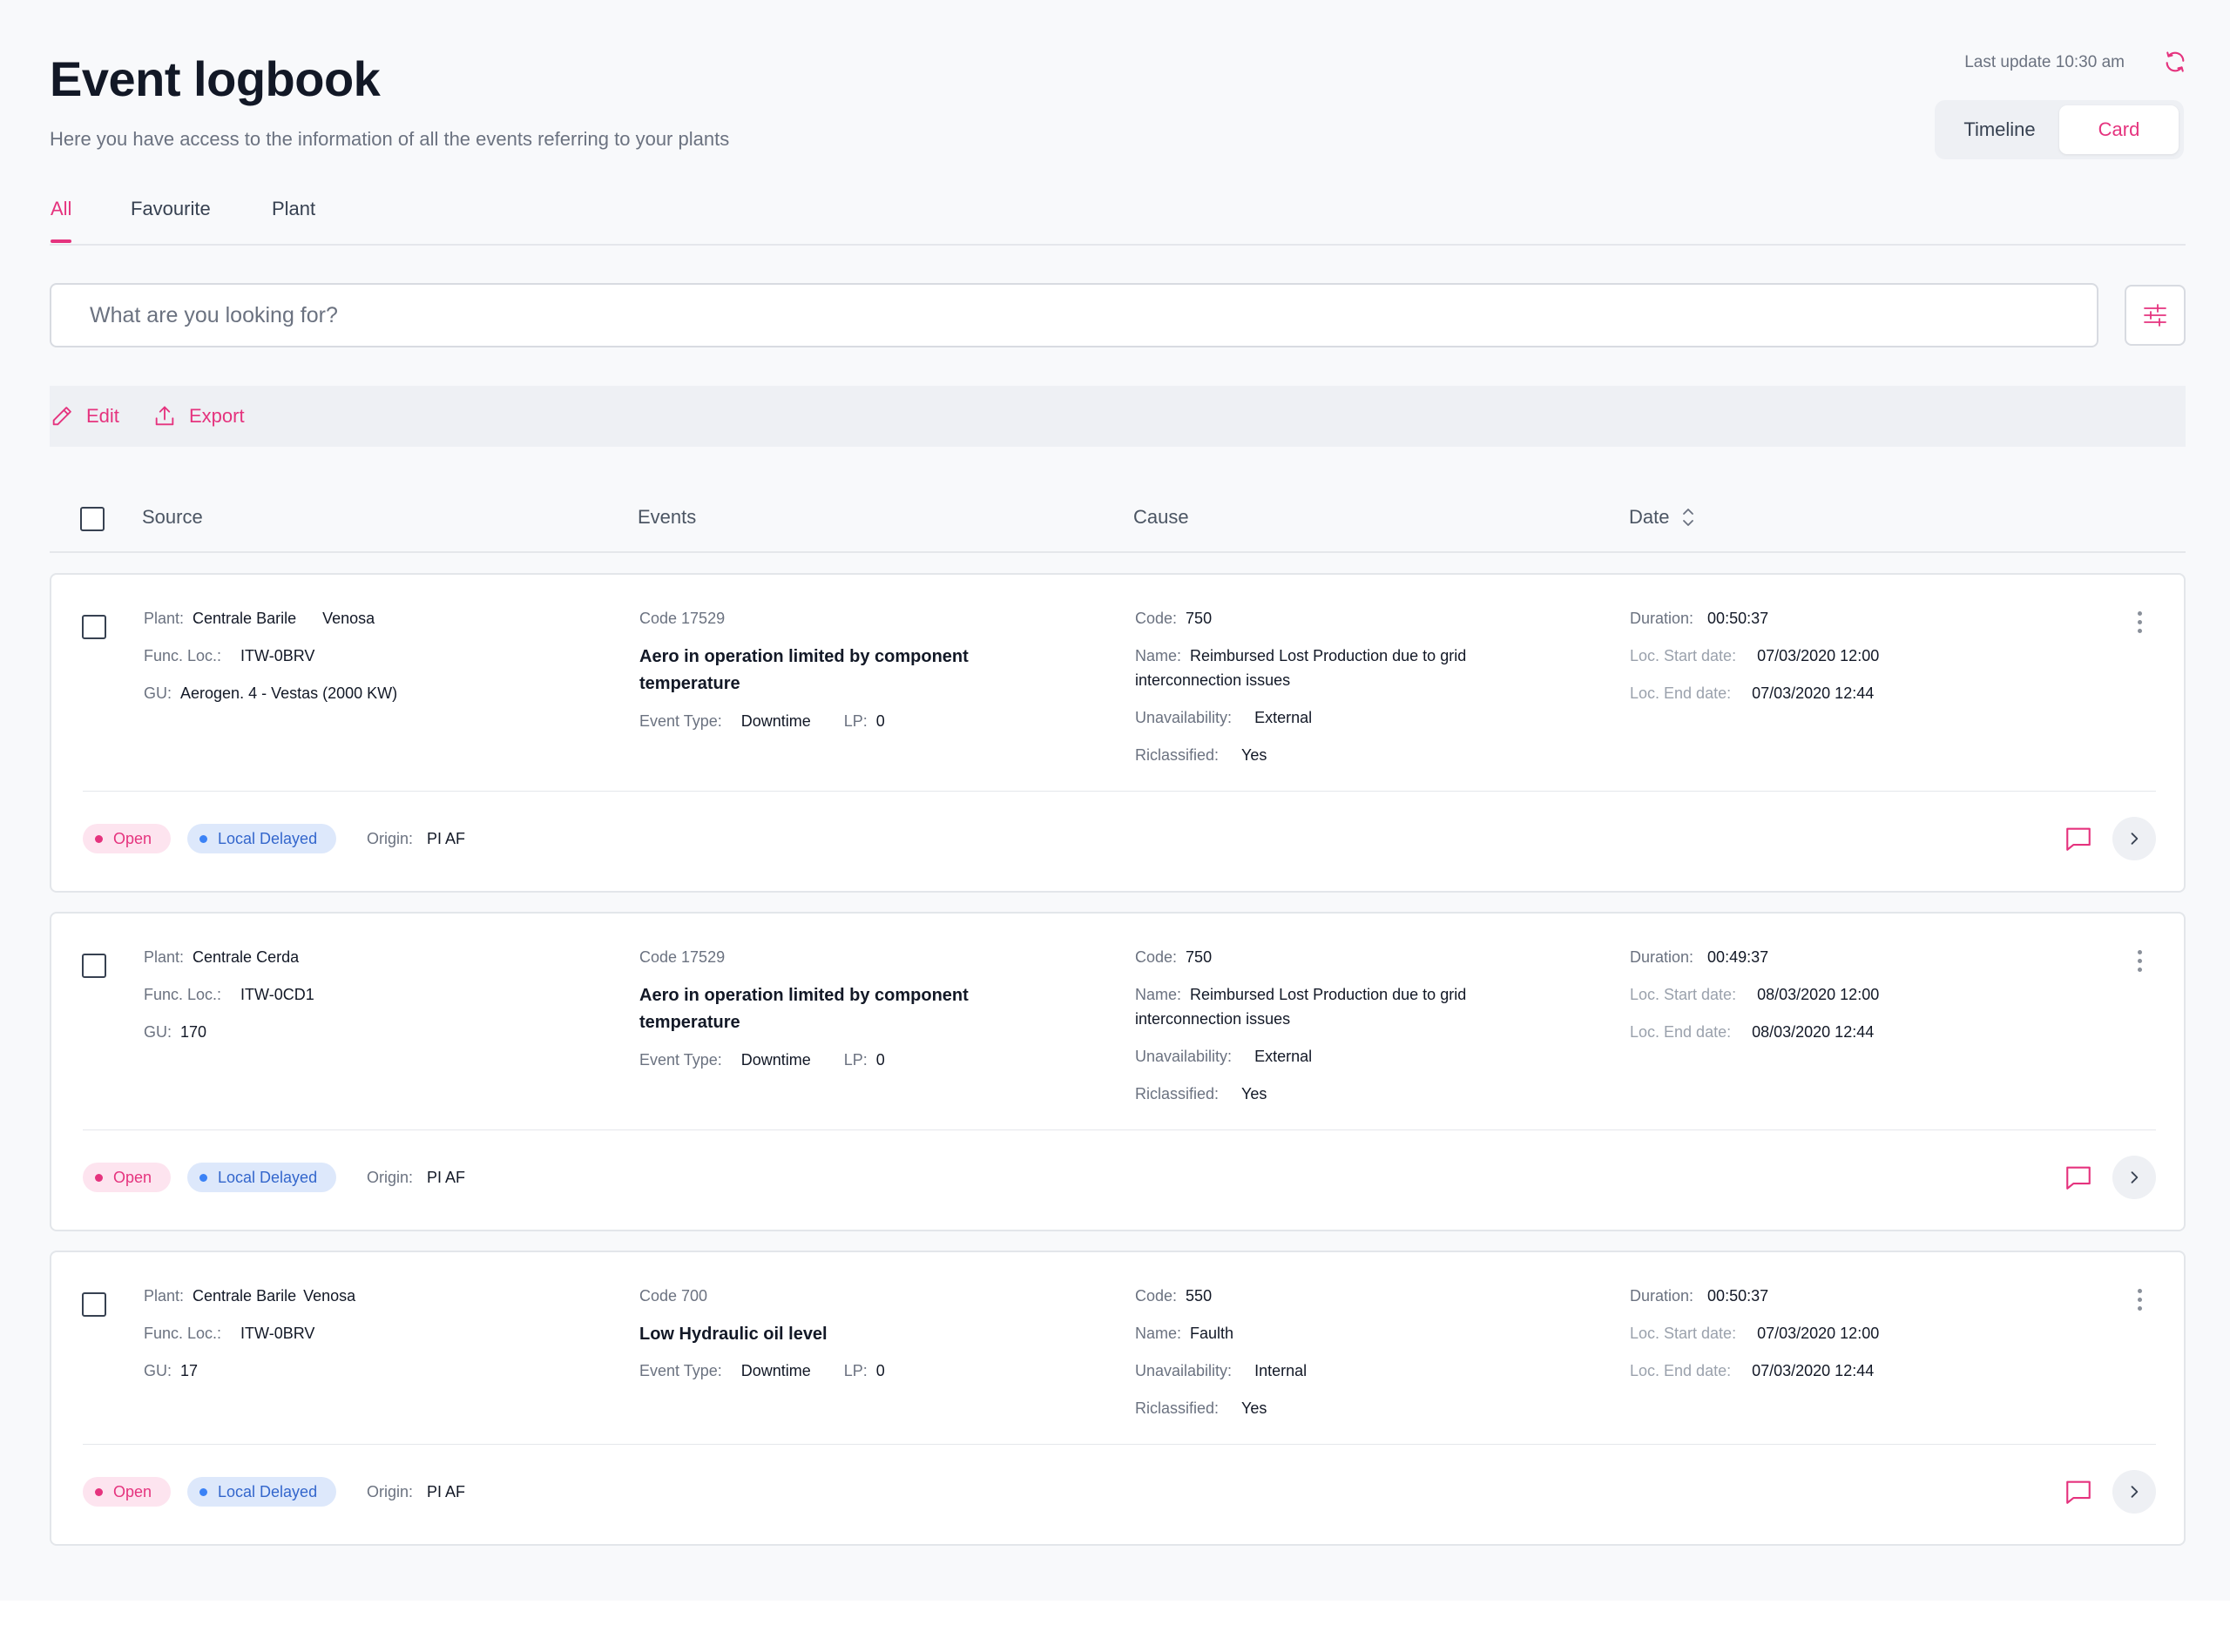  Describe the element at coordinates (1683, 655) in the screenshot. I see `loc-start-label: Loc. Start date:` at that location.